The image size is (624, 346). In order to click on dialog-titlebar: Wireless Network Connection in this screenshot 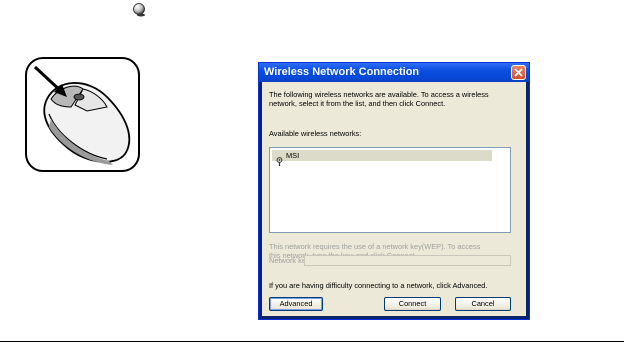, I will do `click(394, 72)`.